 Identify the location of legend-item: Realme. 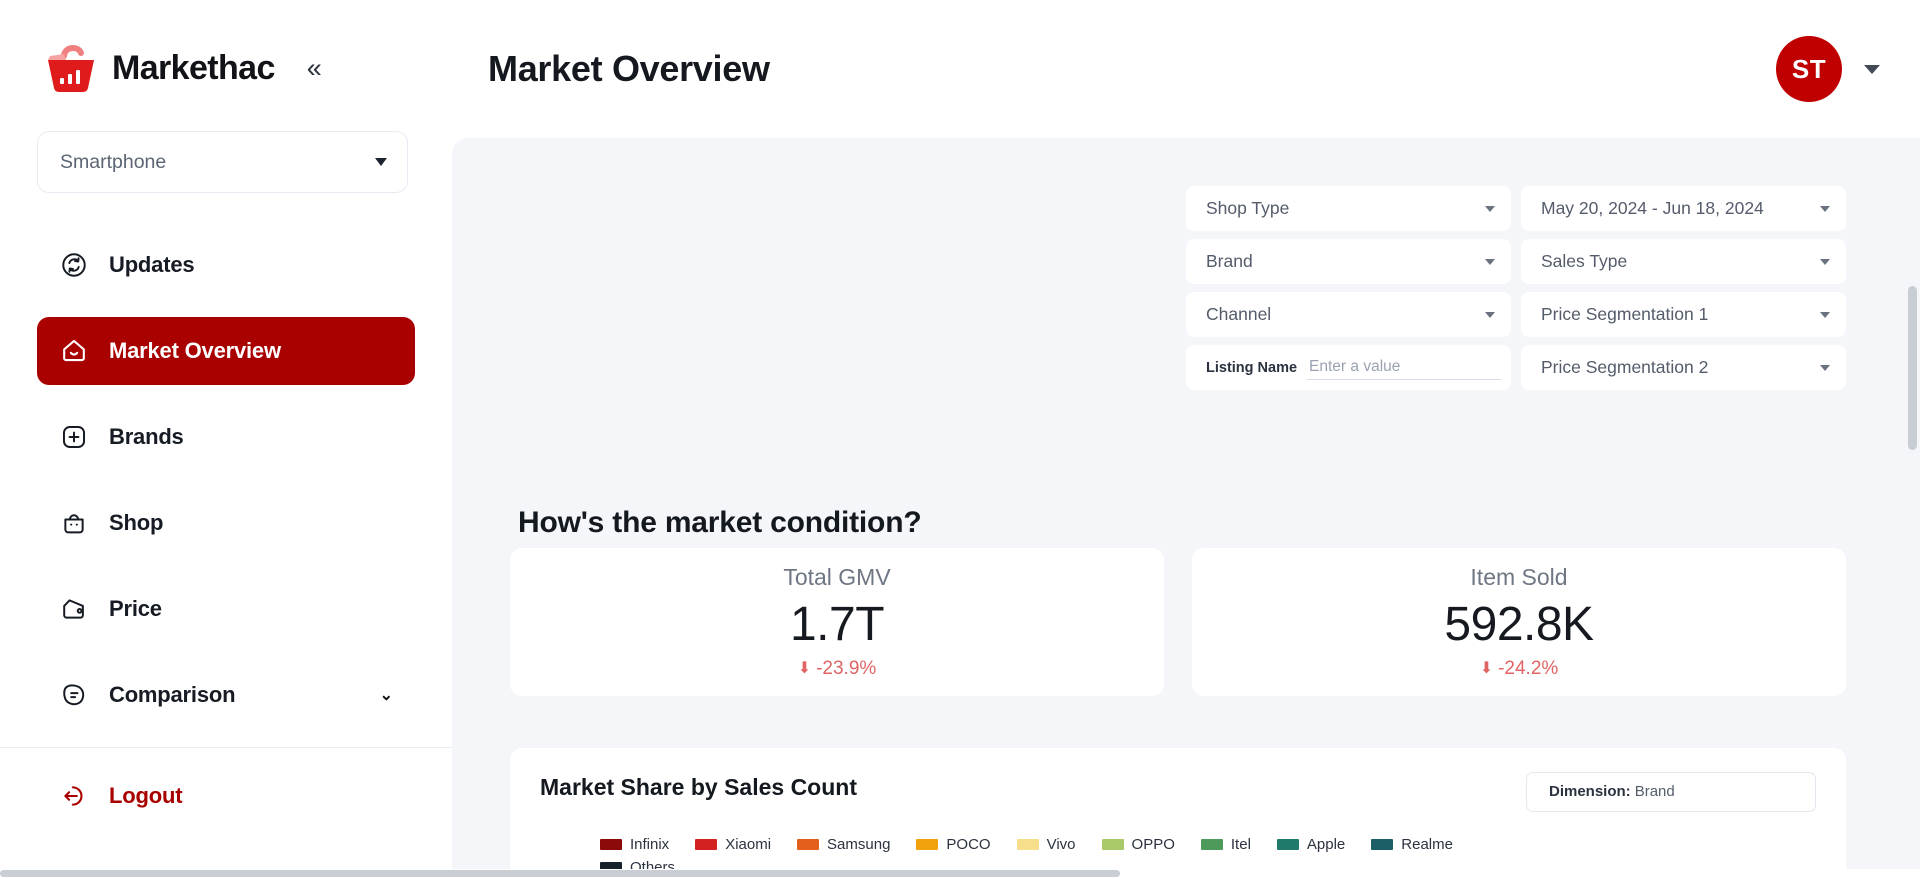
(1412, 844).